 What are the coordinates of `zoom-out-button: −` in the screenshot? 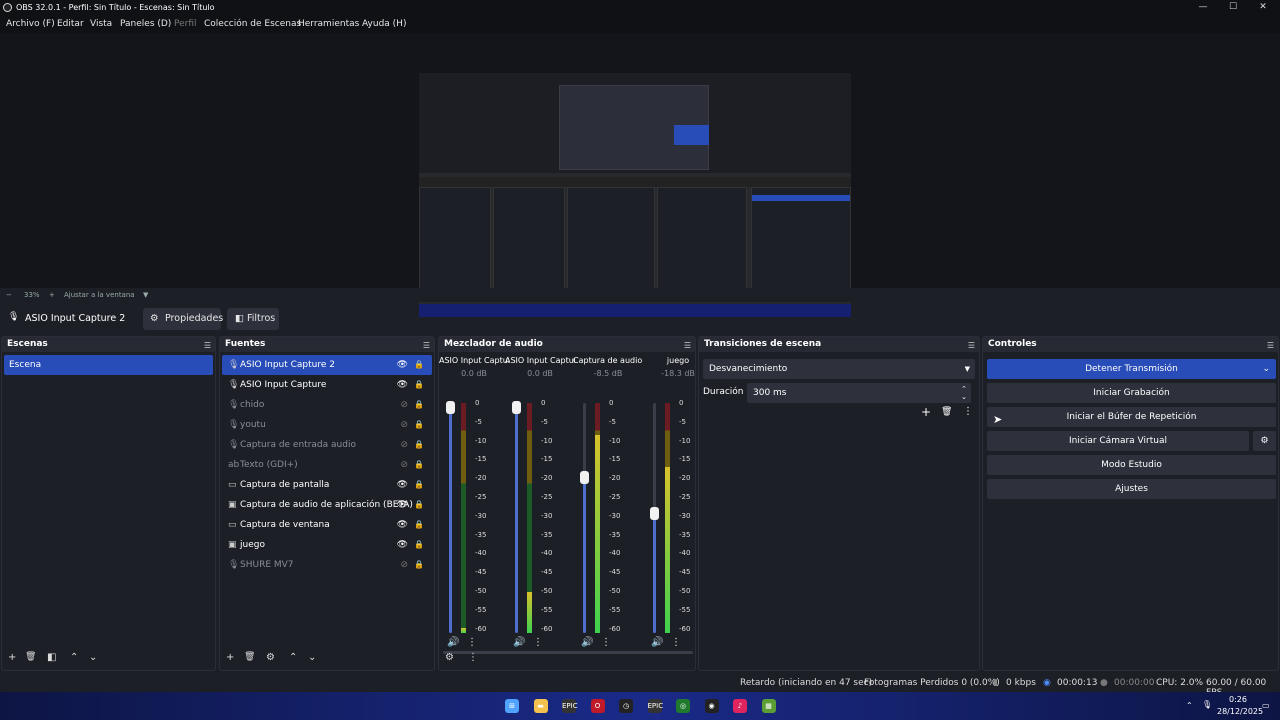 It's located at (9, 295).